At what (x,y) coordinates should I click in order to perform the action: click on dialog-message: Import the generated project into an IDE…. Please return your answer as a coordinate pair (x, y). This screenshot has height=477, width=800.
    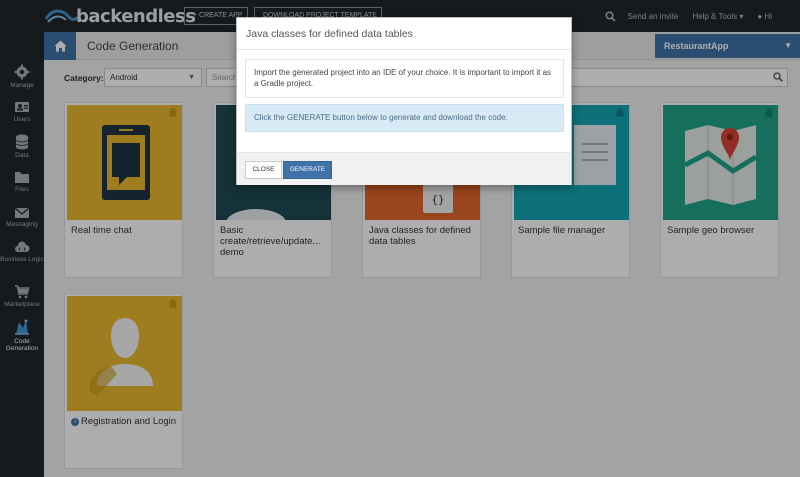
    Looking at the image, I should click on (404, 78).